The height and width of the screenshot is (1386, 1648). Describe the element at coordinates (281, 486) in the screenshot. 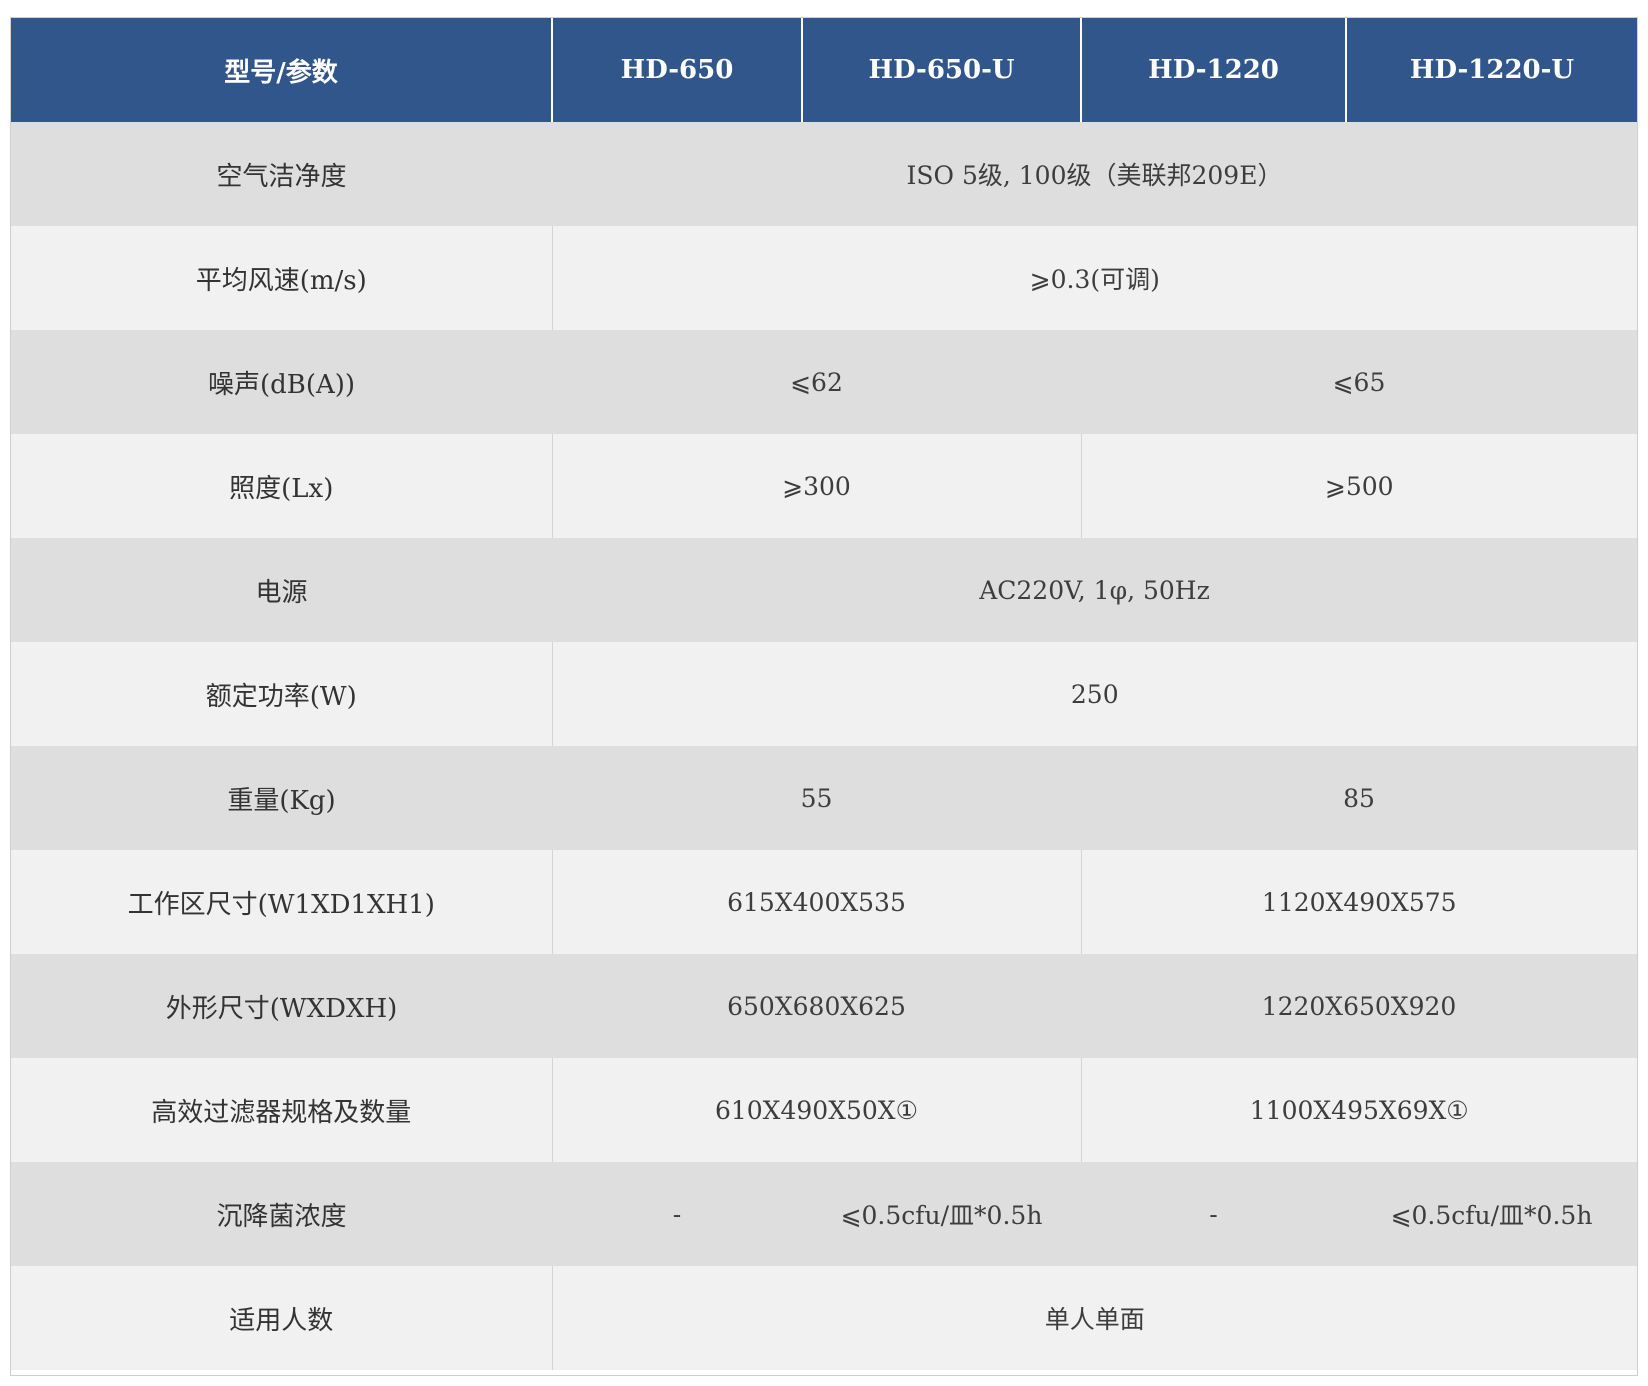

I see `row-label: 照度(Lx)` at that location.